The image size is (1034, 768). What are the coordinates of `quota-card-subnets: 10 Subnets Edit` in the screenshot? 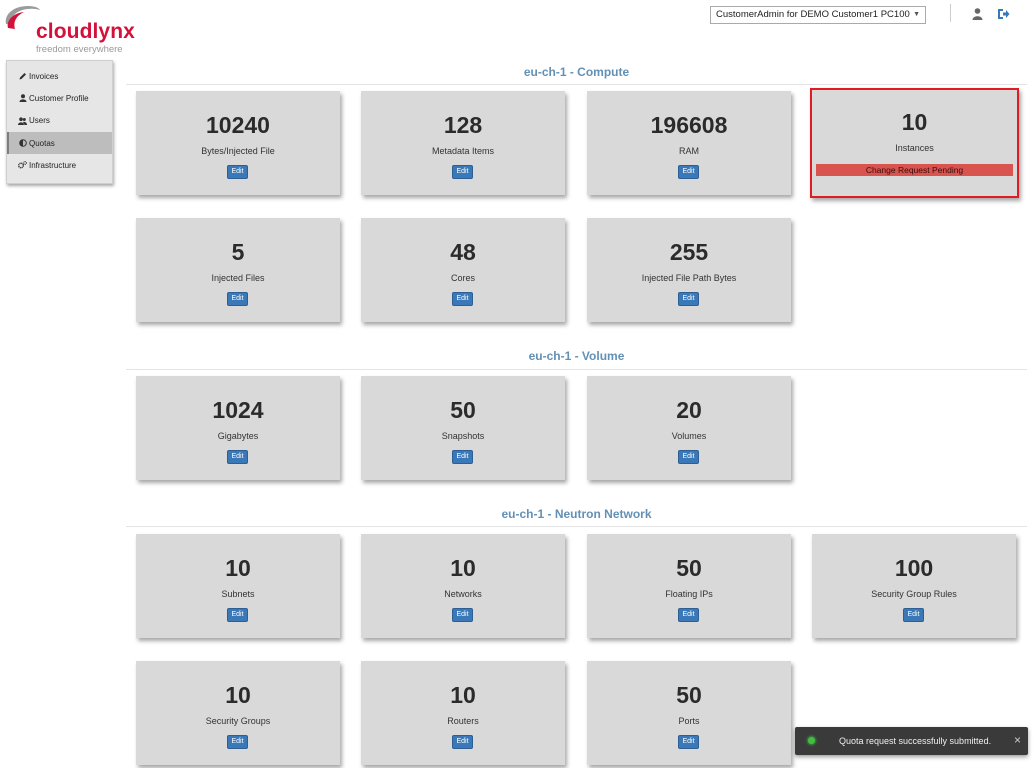 It's located at (238, 586).